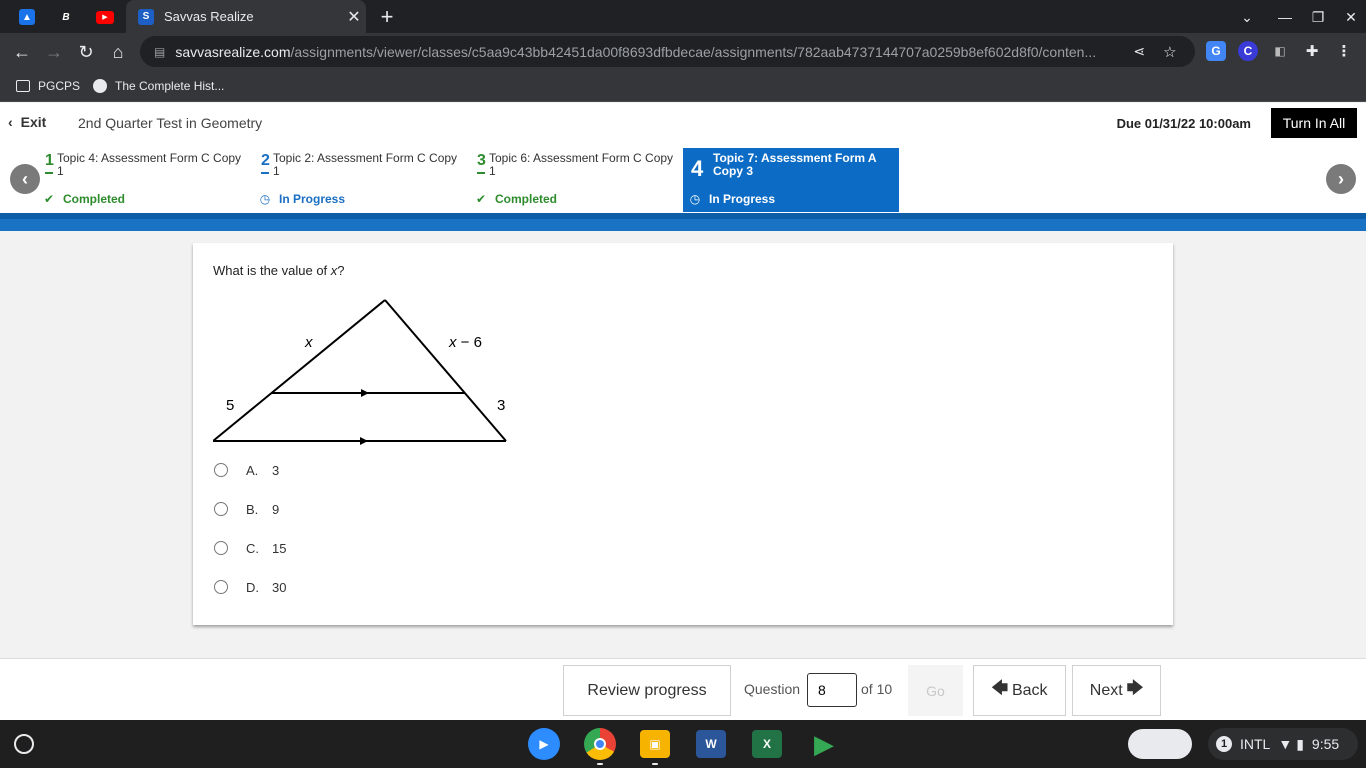 This screenshot has height=768, width=1366. Describe the element at coordinates (54, 52) in the screenshot. I see `forward-arrow-icon: →` at that location.